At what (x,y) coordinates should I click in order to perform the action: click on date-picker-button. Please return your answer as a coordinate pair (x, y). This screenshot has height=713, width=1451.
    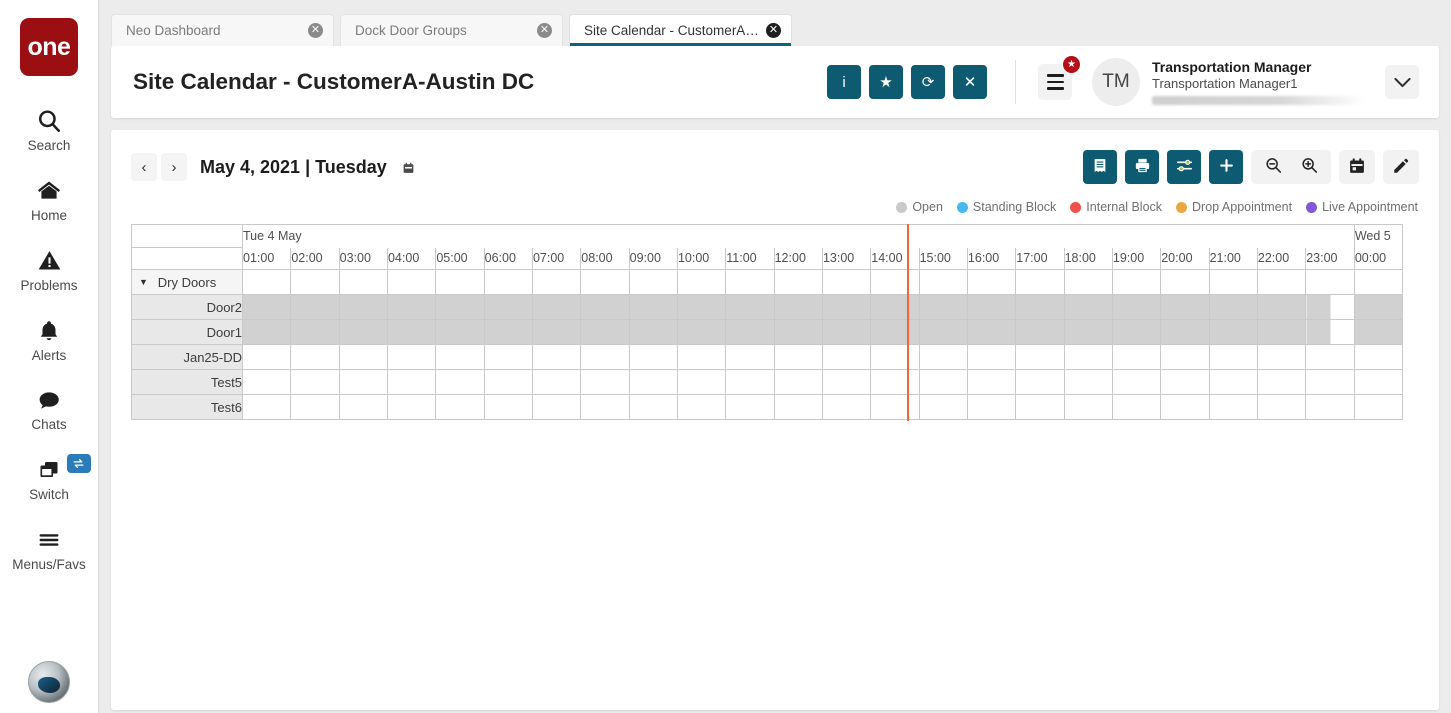
    Looking at the image, I should click on (1357, 167).